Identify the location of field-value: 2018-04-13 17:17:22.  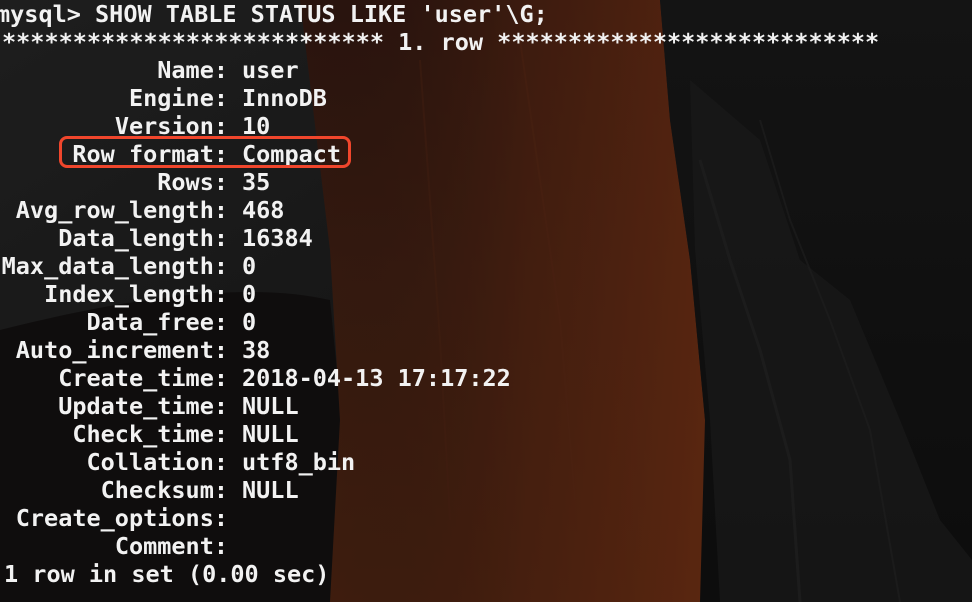
(376, 378).